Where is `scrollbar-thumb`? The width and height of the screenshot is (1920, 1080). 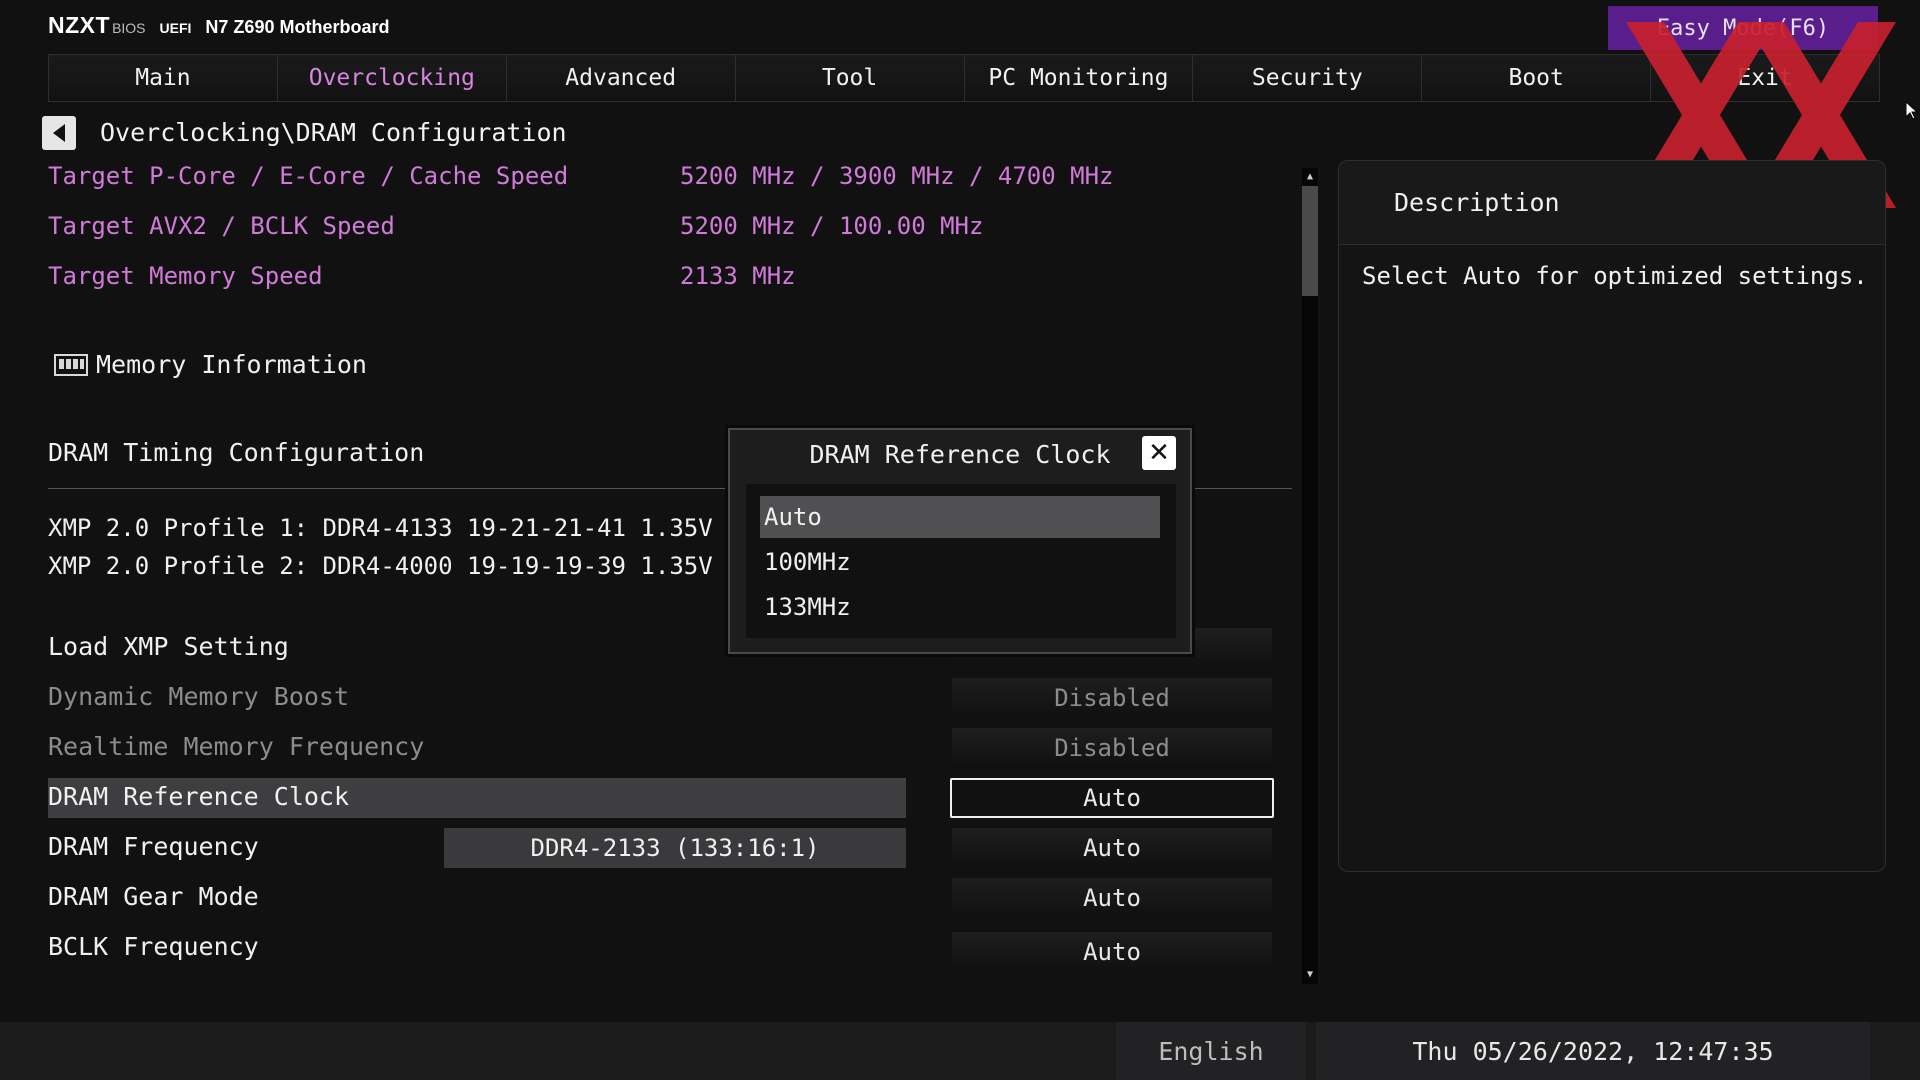 scrollbar-thumb is located at coordinates (1310, 241).